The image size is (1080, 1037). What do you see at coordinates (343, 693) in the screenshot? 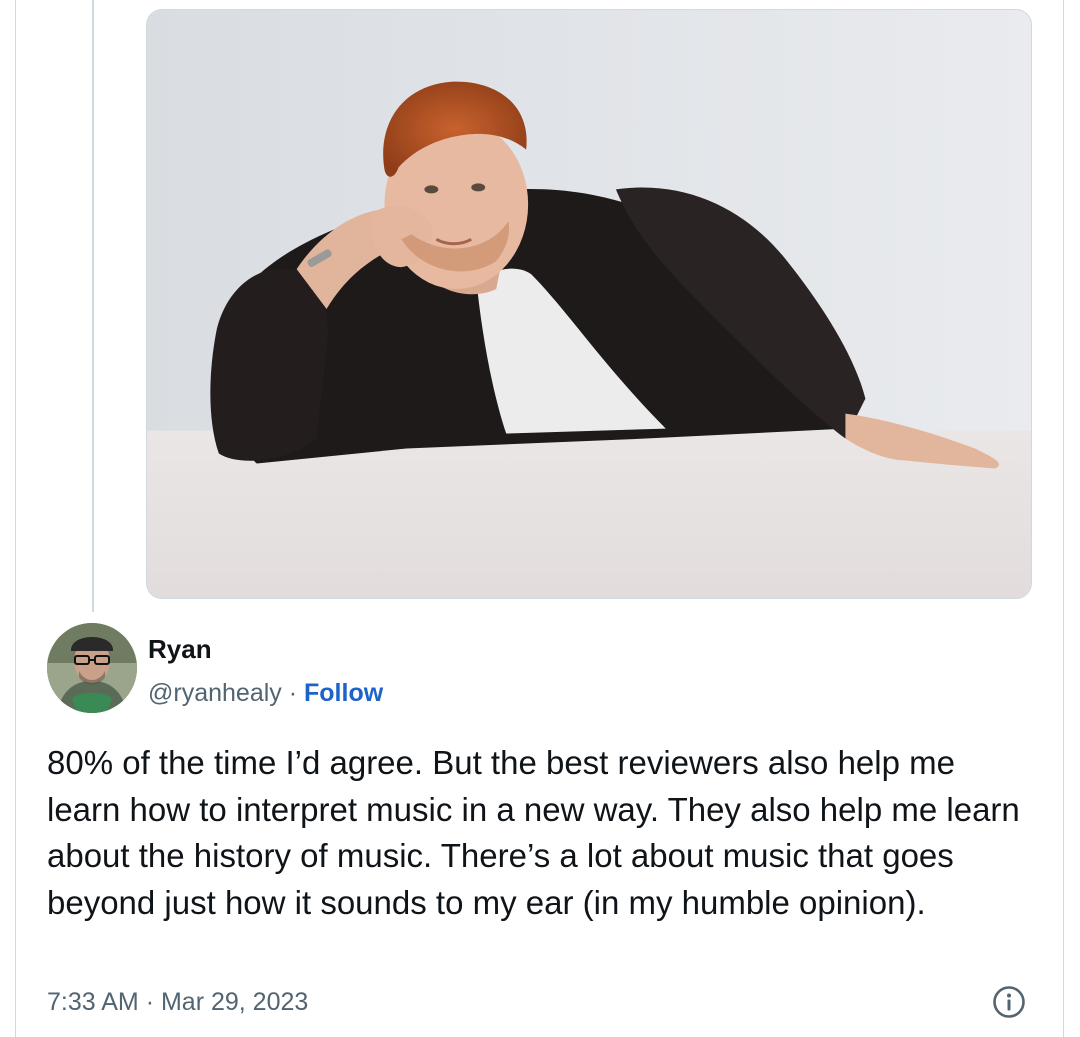
I see `follow-button: Follow` at bounding box center [343, 693].